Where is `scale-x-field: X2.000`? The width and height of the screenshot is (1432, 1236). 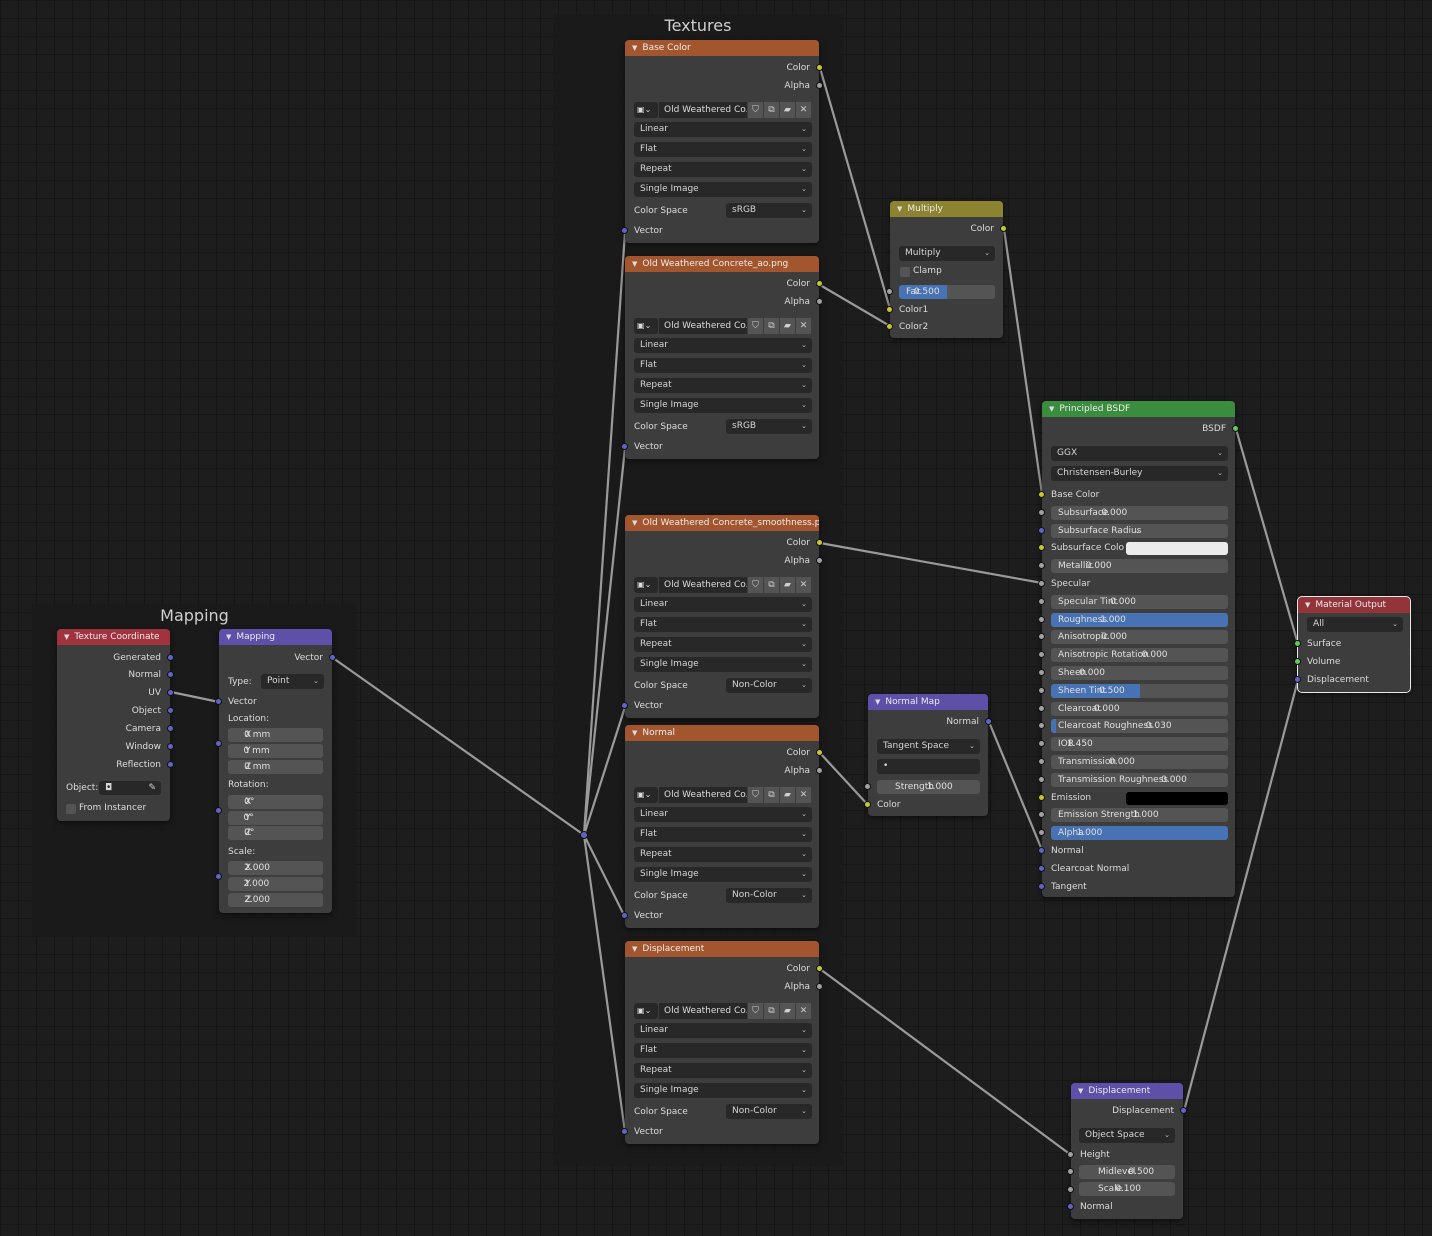
scale-x-field: X2.000 is located at coordinates (275, 868).